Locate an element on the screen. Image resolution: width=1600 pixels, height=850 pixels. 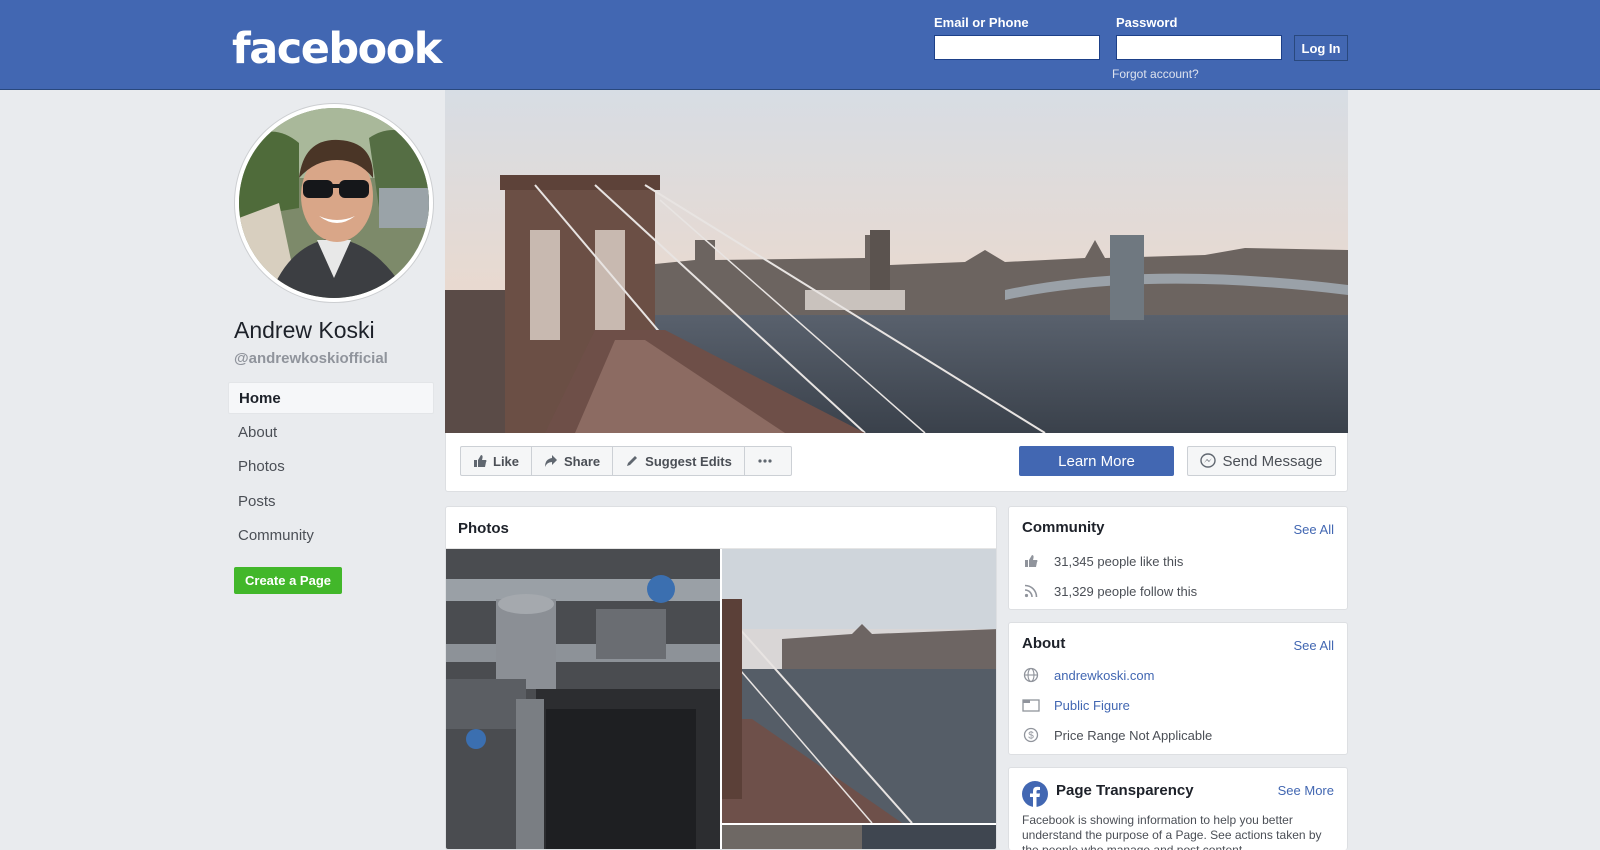
follows-row: 31,329 people follow this is located at coordinates (1109, 591).